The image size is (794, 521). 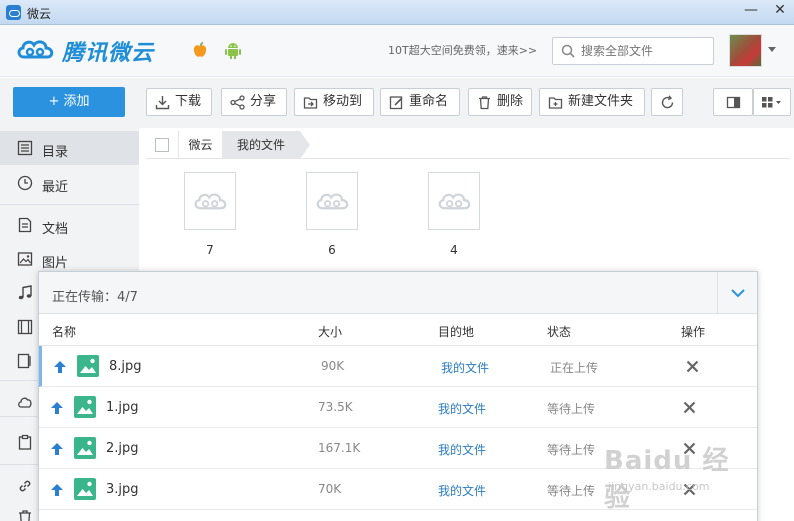 What do you see at coordinates (510, 101) in the screenshot?
I see `delete-label: 删除` at bounding box center [510, 101].